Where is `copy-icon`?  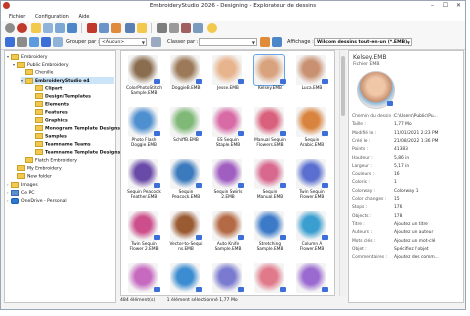
copy-icon is located at coordinates (60, 28).